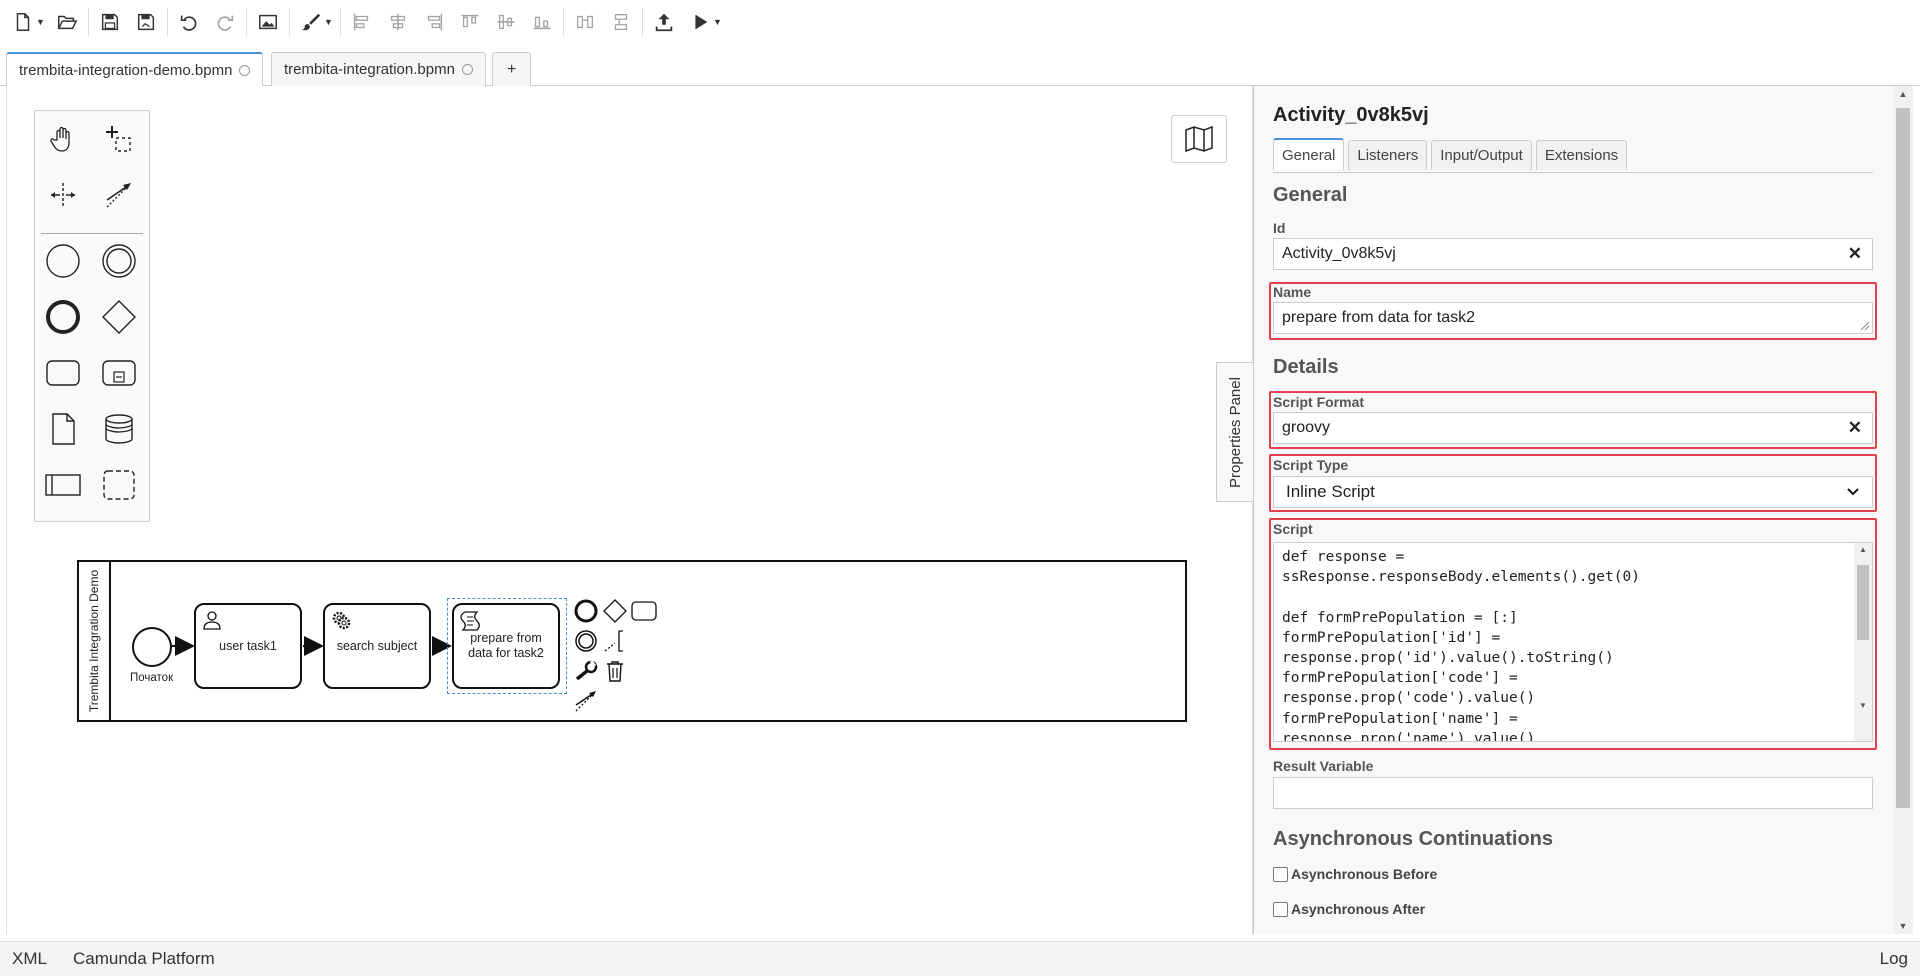 This screenshot has height=976, width=1920. What do you see at coordinates (1573, 254) in the screenshot?
I see `id-field: Activity_0v8k5vj ✕` at bounding box center [1573, 254].